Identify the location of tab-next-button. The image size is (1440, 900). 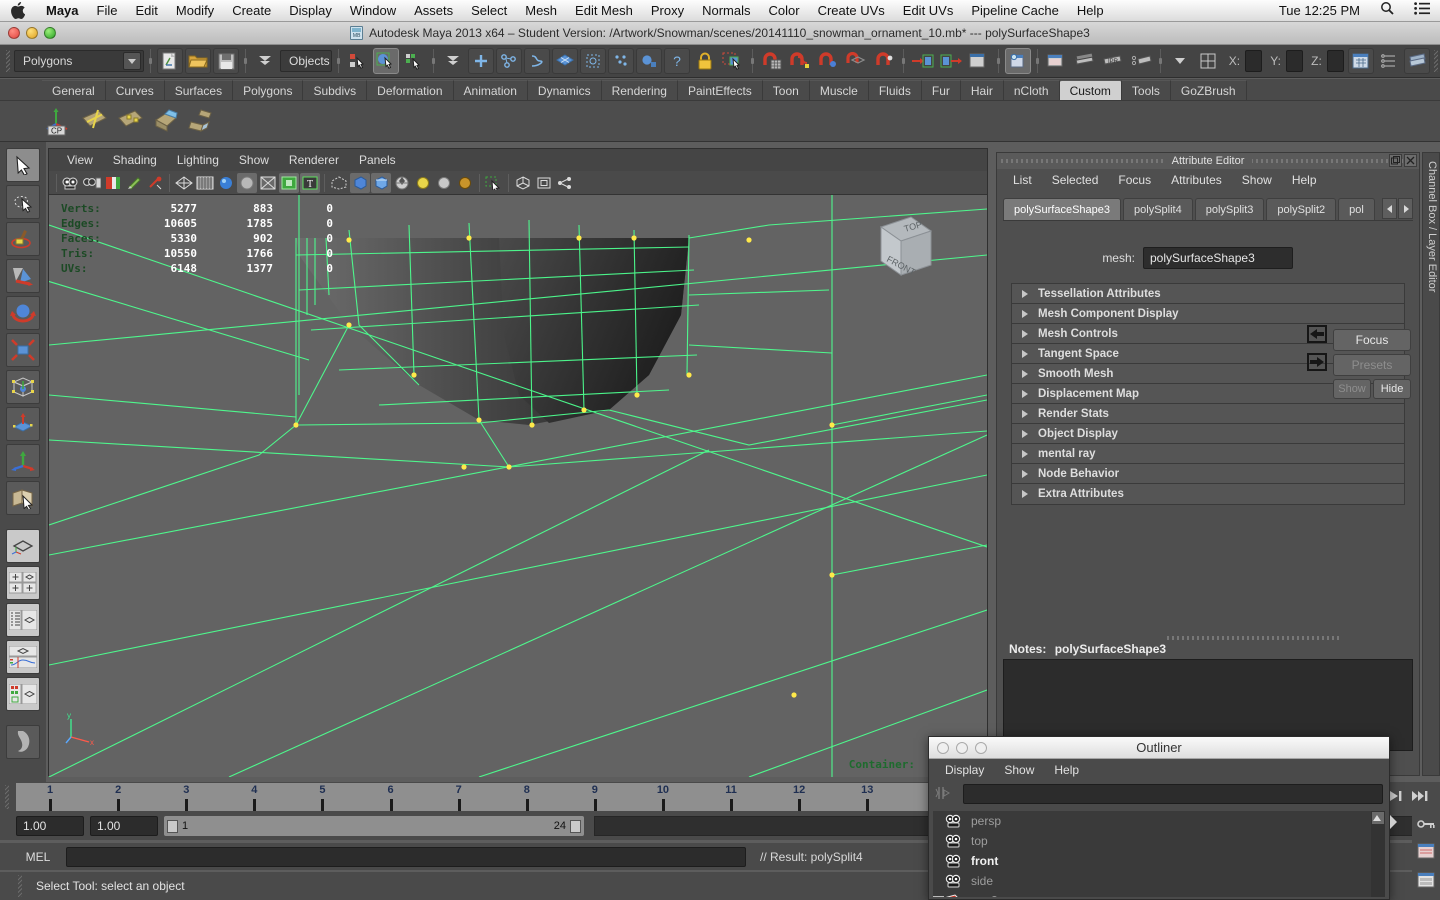
(1405, 208).